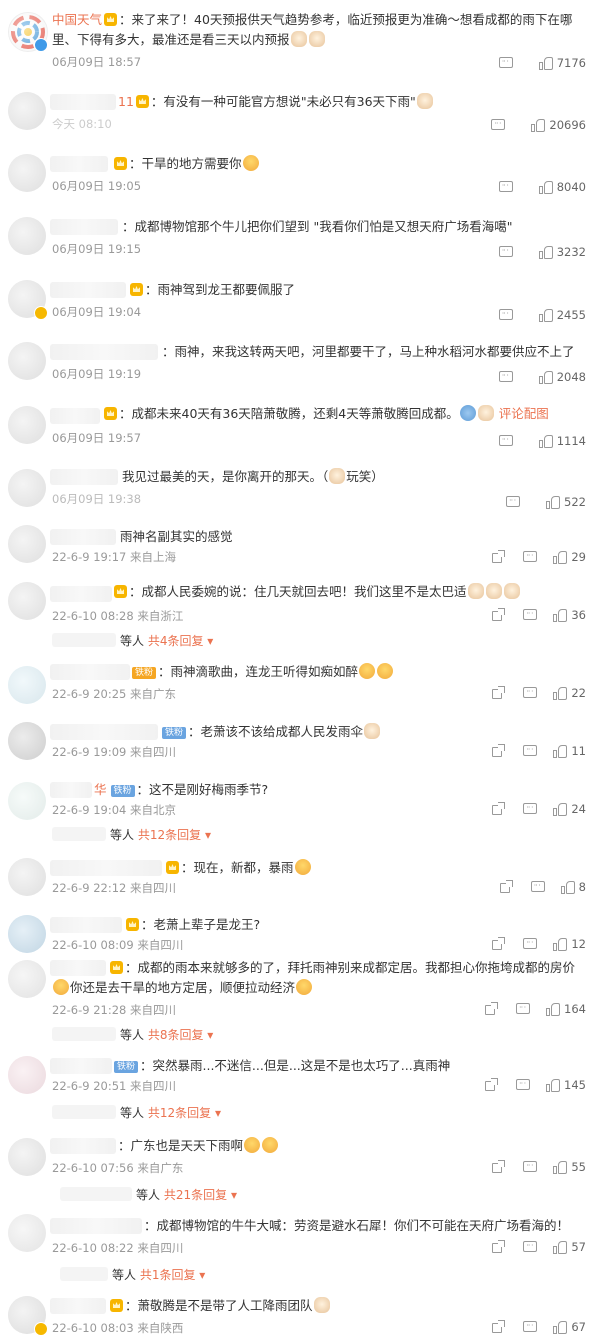  I want to click on reply-summary: 等人 共1条回复 ▾, so click(132, 1274).